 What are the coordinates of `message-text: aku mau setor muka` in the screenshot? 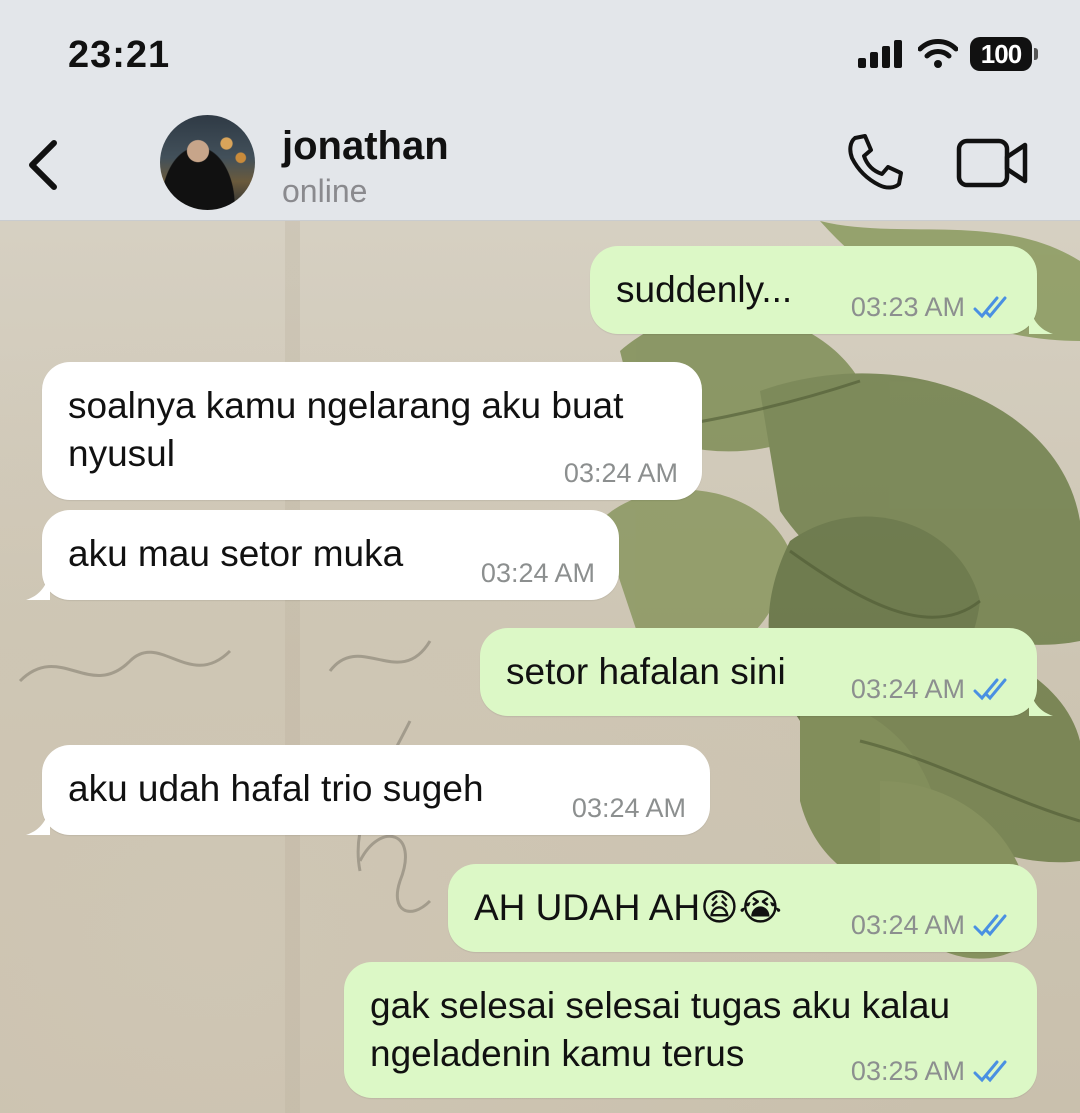 It's located at (236, 553).